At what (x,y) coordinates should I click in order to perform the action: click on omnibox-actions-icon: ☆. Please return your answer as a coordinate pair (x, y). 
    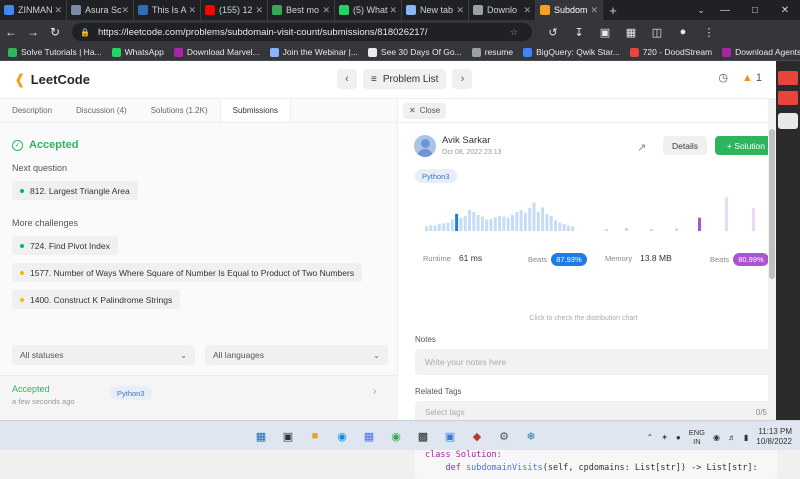
    Looking at the image, I should click on (517, 32).